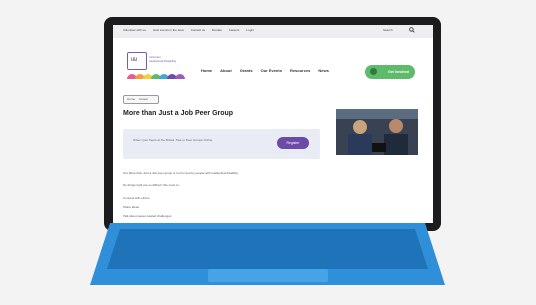  Describe the element at coordinates (226, 70) in the screenshot. I see `main-nav-item: About` at that location.